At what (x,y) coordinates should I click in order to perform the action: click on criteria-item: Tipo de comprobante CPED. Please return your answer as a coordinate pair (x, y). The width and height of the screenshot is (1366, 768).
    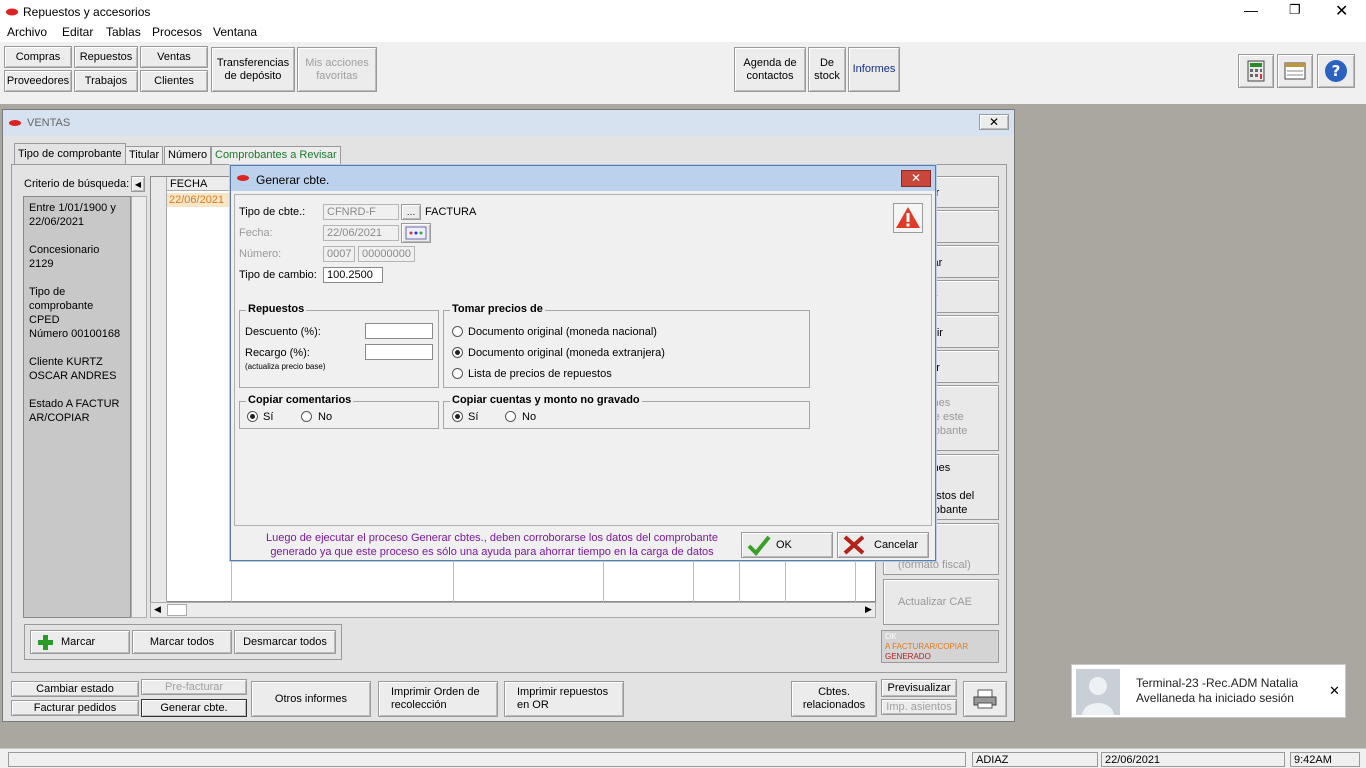
    Looking at the image, I should click on (61, 306).